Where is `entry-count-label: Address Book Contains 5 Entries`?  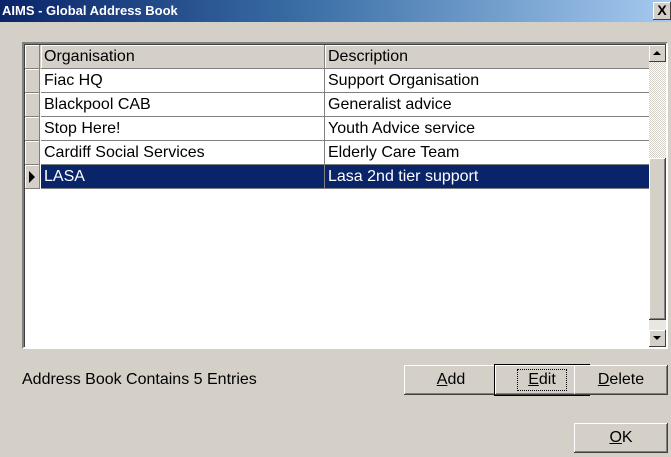
entry-count-label: Address Book Contains 5 Entries is located at coordinates (139, 379).